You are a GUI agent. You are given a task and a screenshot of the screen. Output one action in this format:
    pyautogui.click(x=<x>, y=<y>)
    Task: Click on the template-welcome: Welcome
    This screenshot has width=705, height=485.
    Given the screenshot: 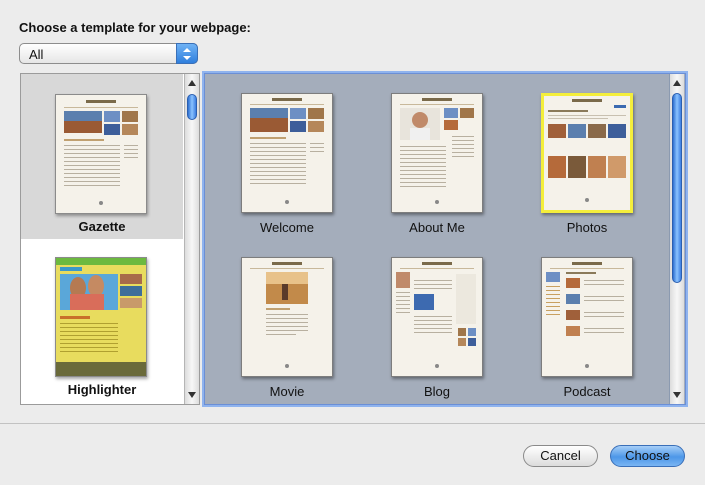 What is the action you would take?
    pyautogui.click(x=296, y=168)
    